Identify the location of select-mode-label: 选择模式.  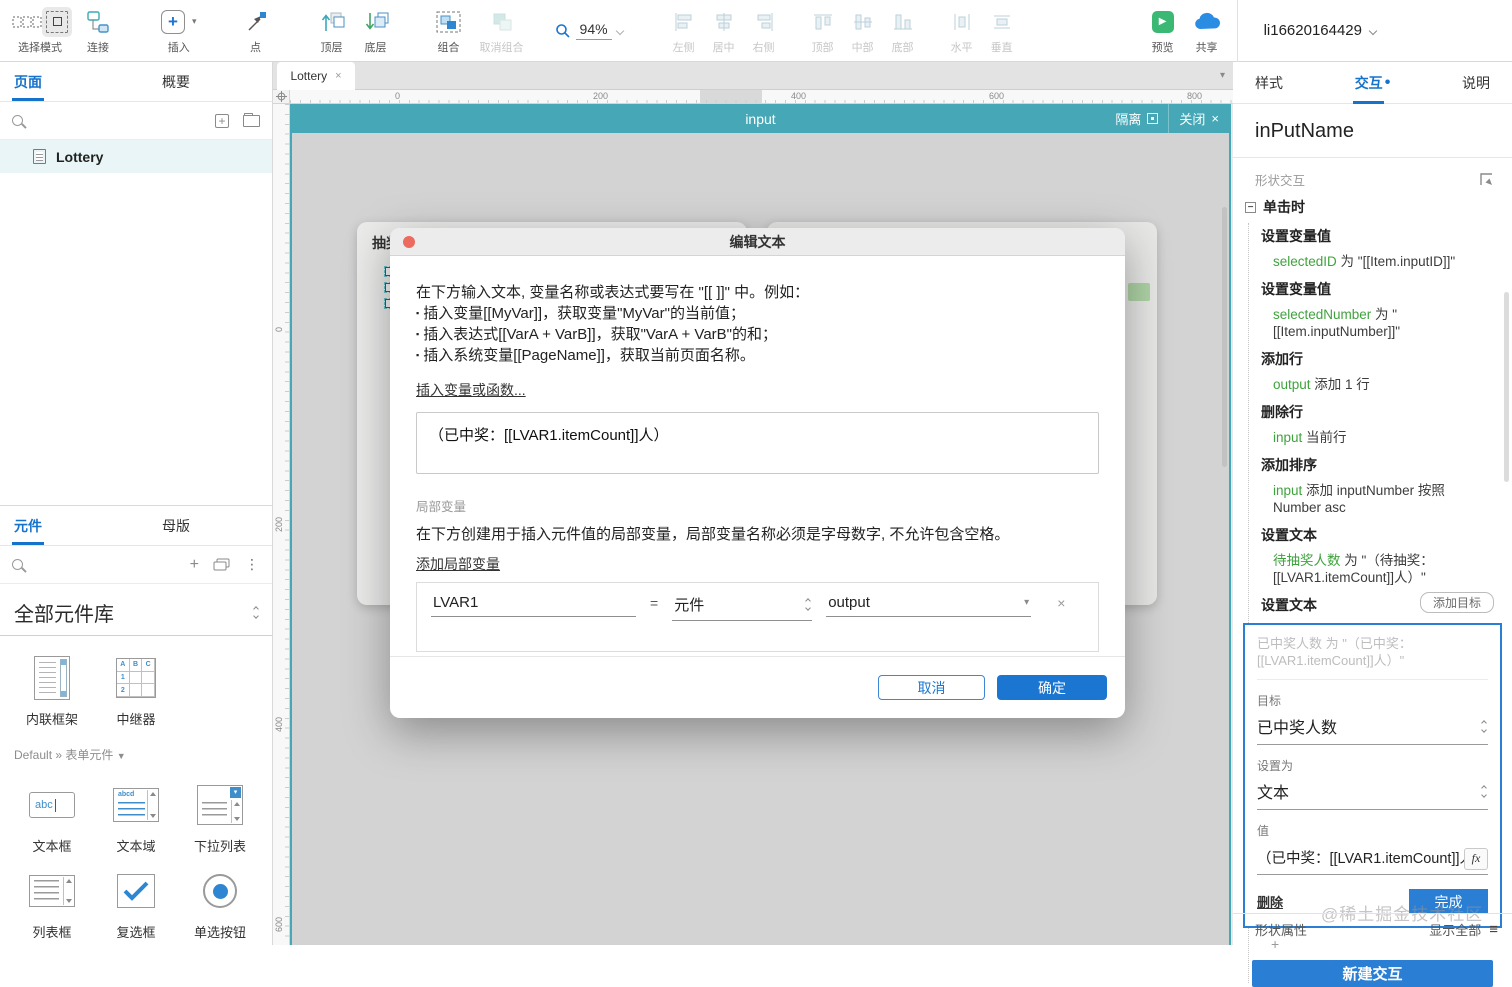
(40, 47).